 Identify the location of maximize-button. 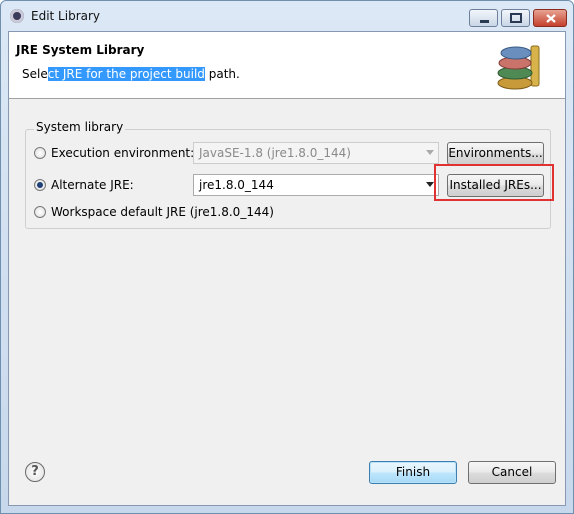
(515, 18).